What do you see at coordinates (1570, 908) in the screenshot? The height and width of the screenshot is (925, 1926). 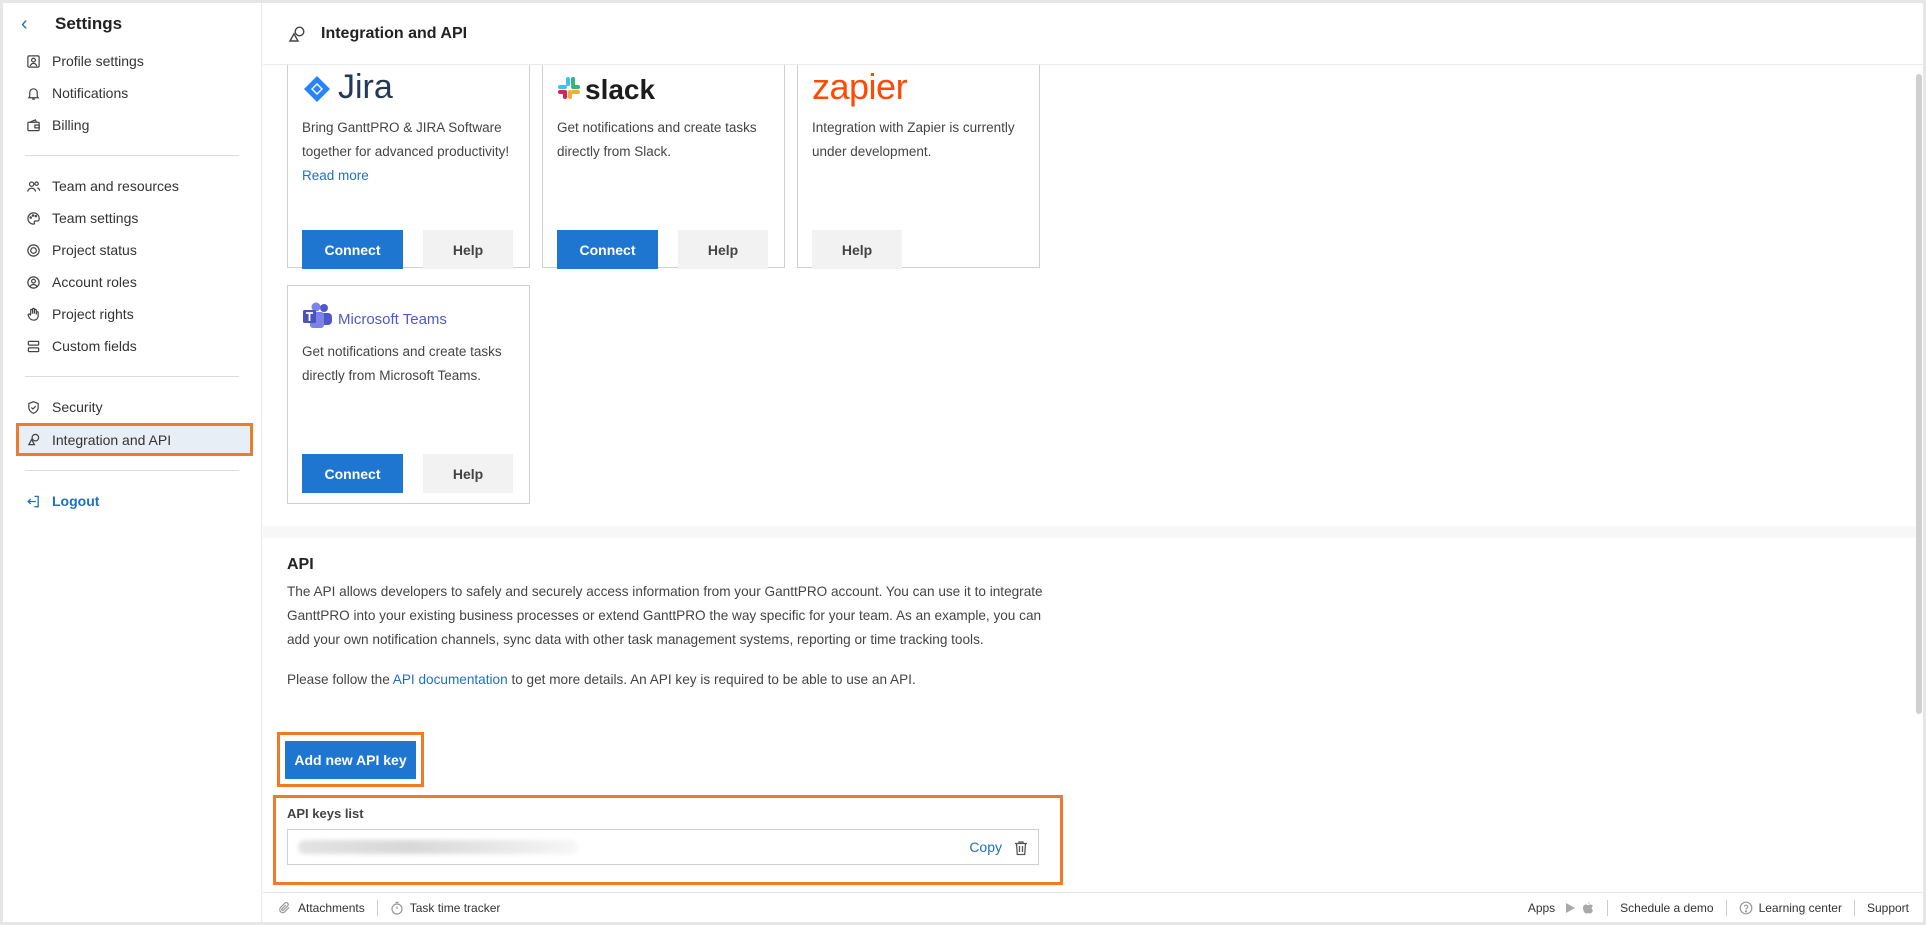 I see `play-store-icon` at bounding box center [1570, 908].